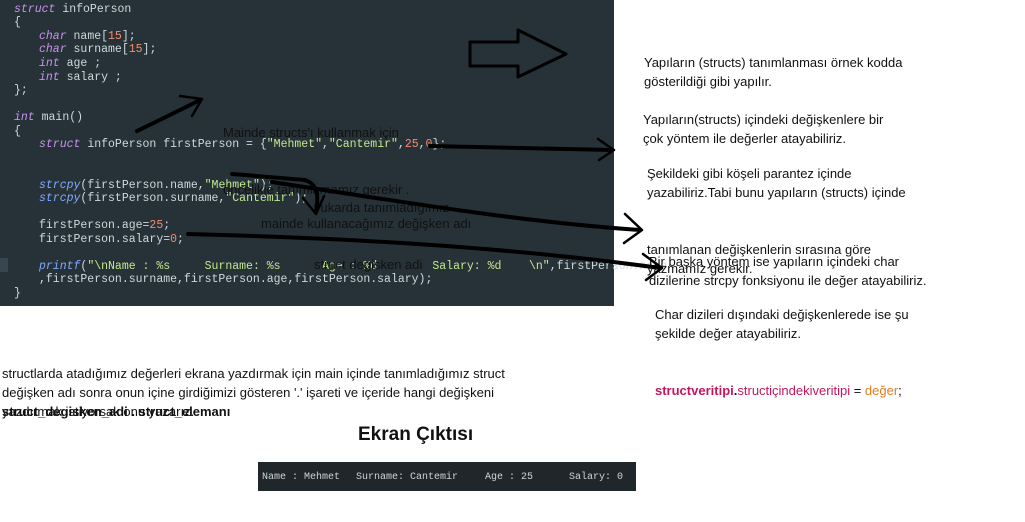 This screenshot has width=1025, height=522. What do you see at coordinates (509, 477) in the screenshot?
I see `output-age: Age : 25` at bounding box center [509, 477].